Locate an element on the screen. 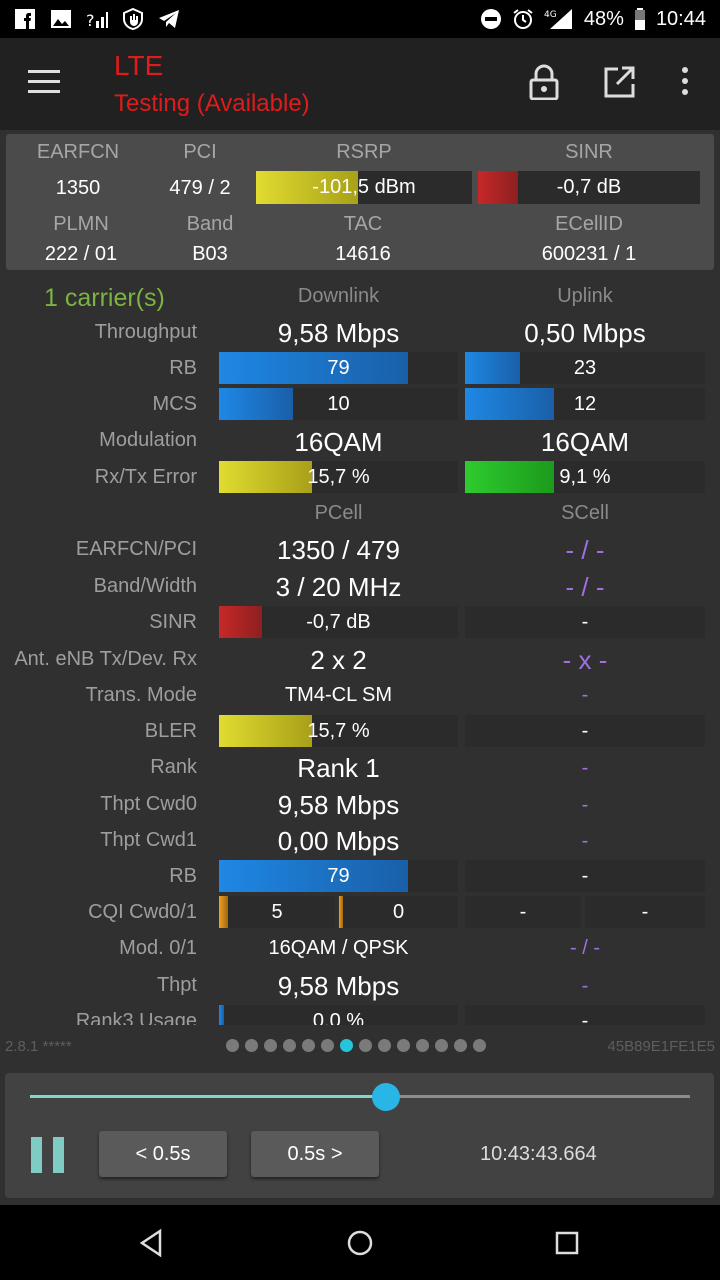 The width and height of the screenshot is (720, 1280). image-icon is located at coordinates (61, 19).